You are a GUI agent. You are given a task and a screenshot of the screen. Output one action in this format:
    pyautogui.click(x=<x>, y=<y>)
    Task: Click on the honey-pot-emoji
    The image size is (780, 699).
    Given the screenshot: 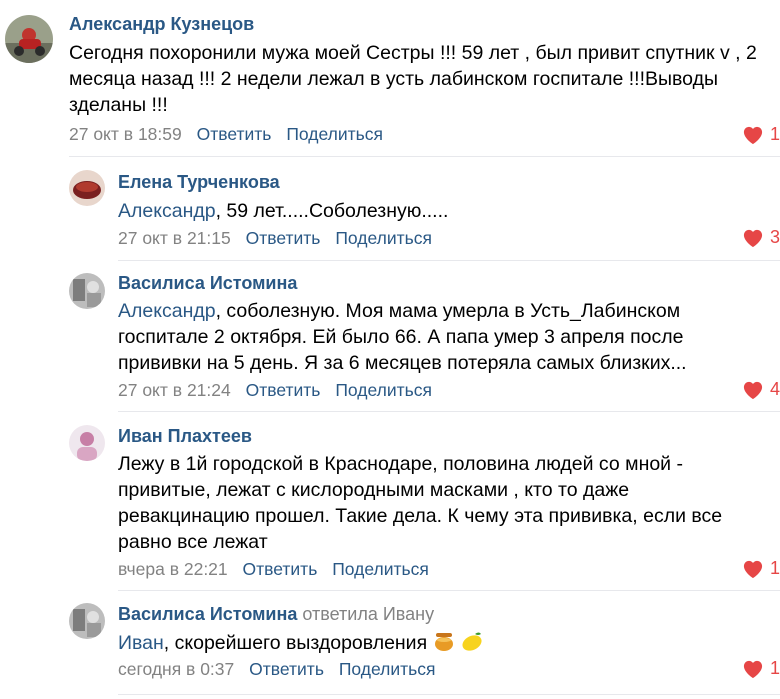 What is the action you would take?
    pyautogui.click(x=443, y=642)
    